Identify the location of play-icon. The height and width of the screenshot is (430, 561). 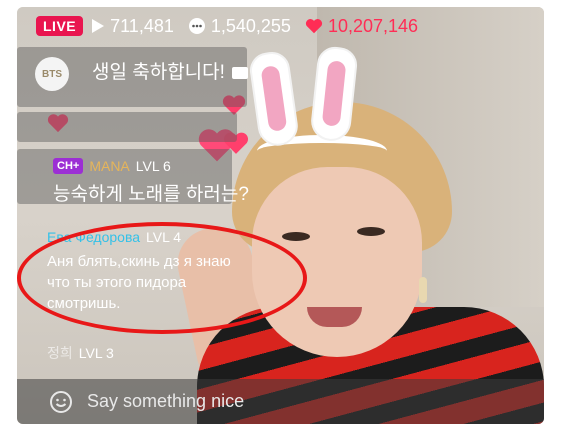
(98, 26).